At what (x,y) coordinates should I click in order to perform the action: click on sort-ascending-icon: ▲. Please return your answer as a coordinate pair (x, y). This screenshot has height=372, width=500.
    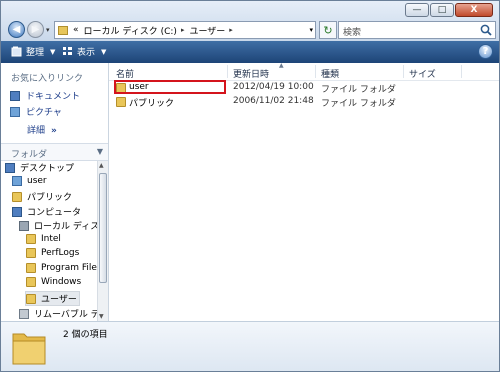
    Looking at the image, I should click on (281, 65).